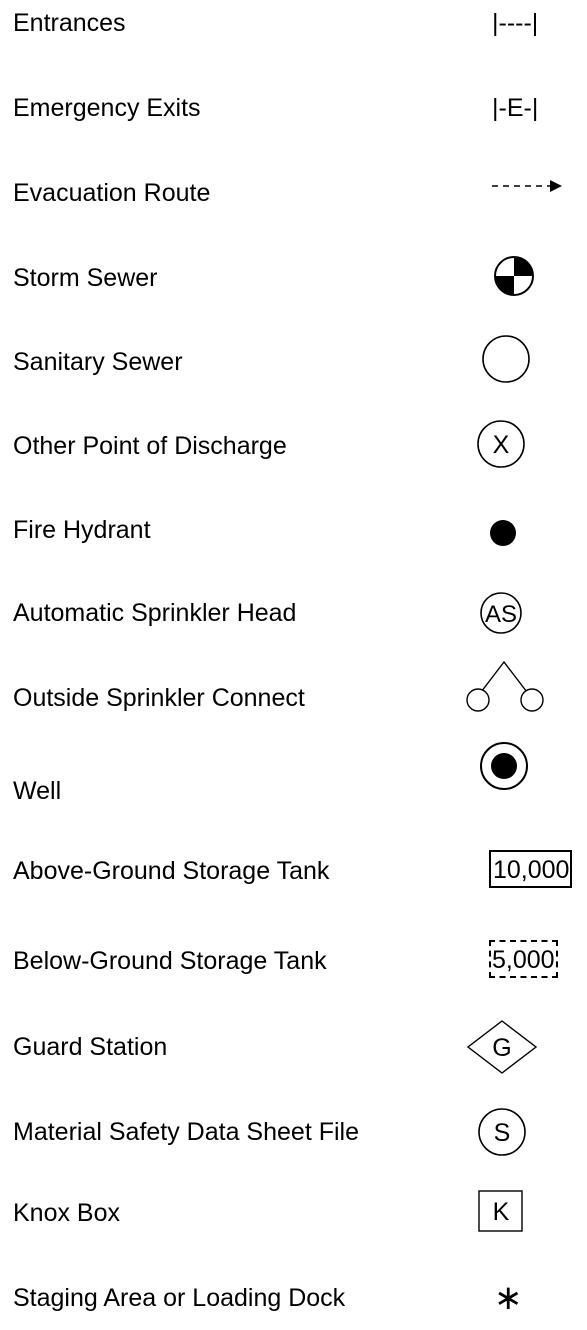 Image resolution: width=587 pixels, height=1330 pixels. I want to click on msds-label: Material Safety Data Sheet File, so click(186, 1132).